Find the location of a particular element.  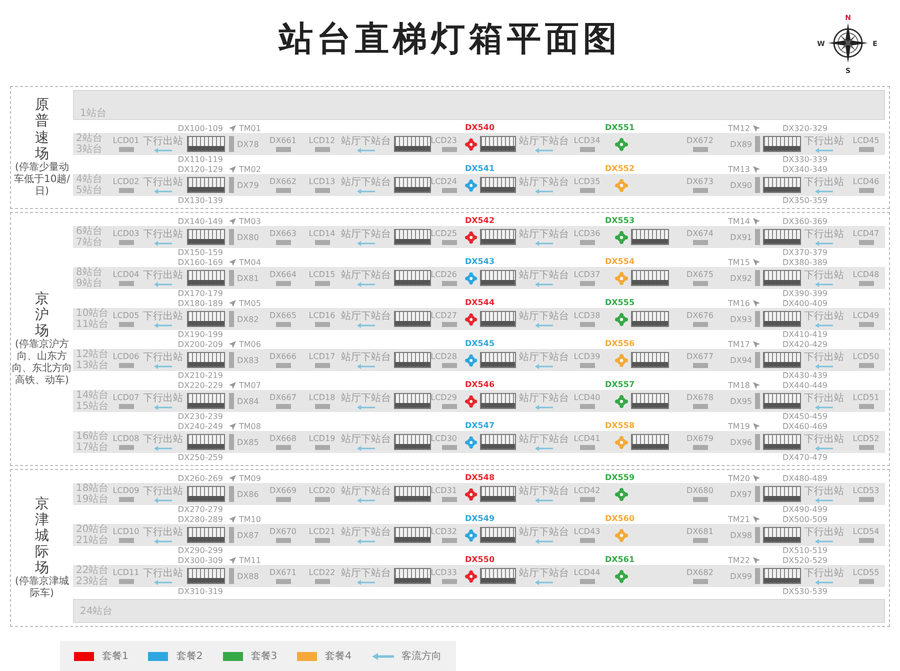

compass-rose-icon is located at coordinates (848, 43).